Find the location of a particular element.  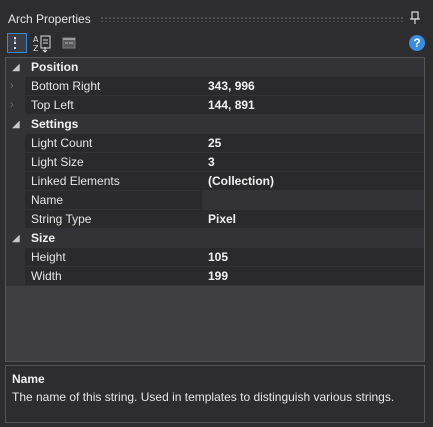

property-name: Linked Elements is located at coordinates (115, 181).